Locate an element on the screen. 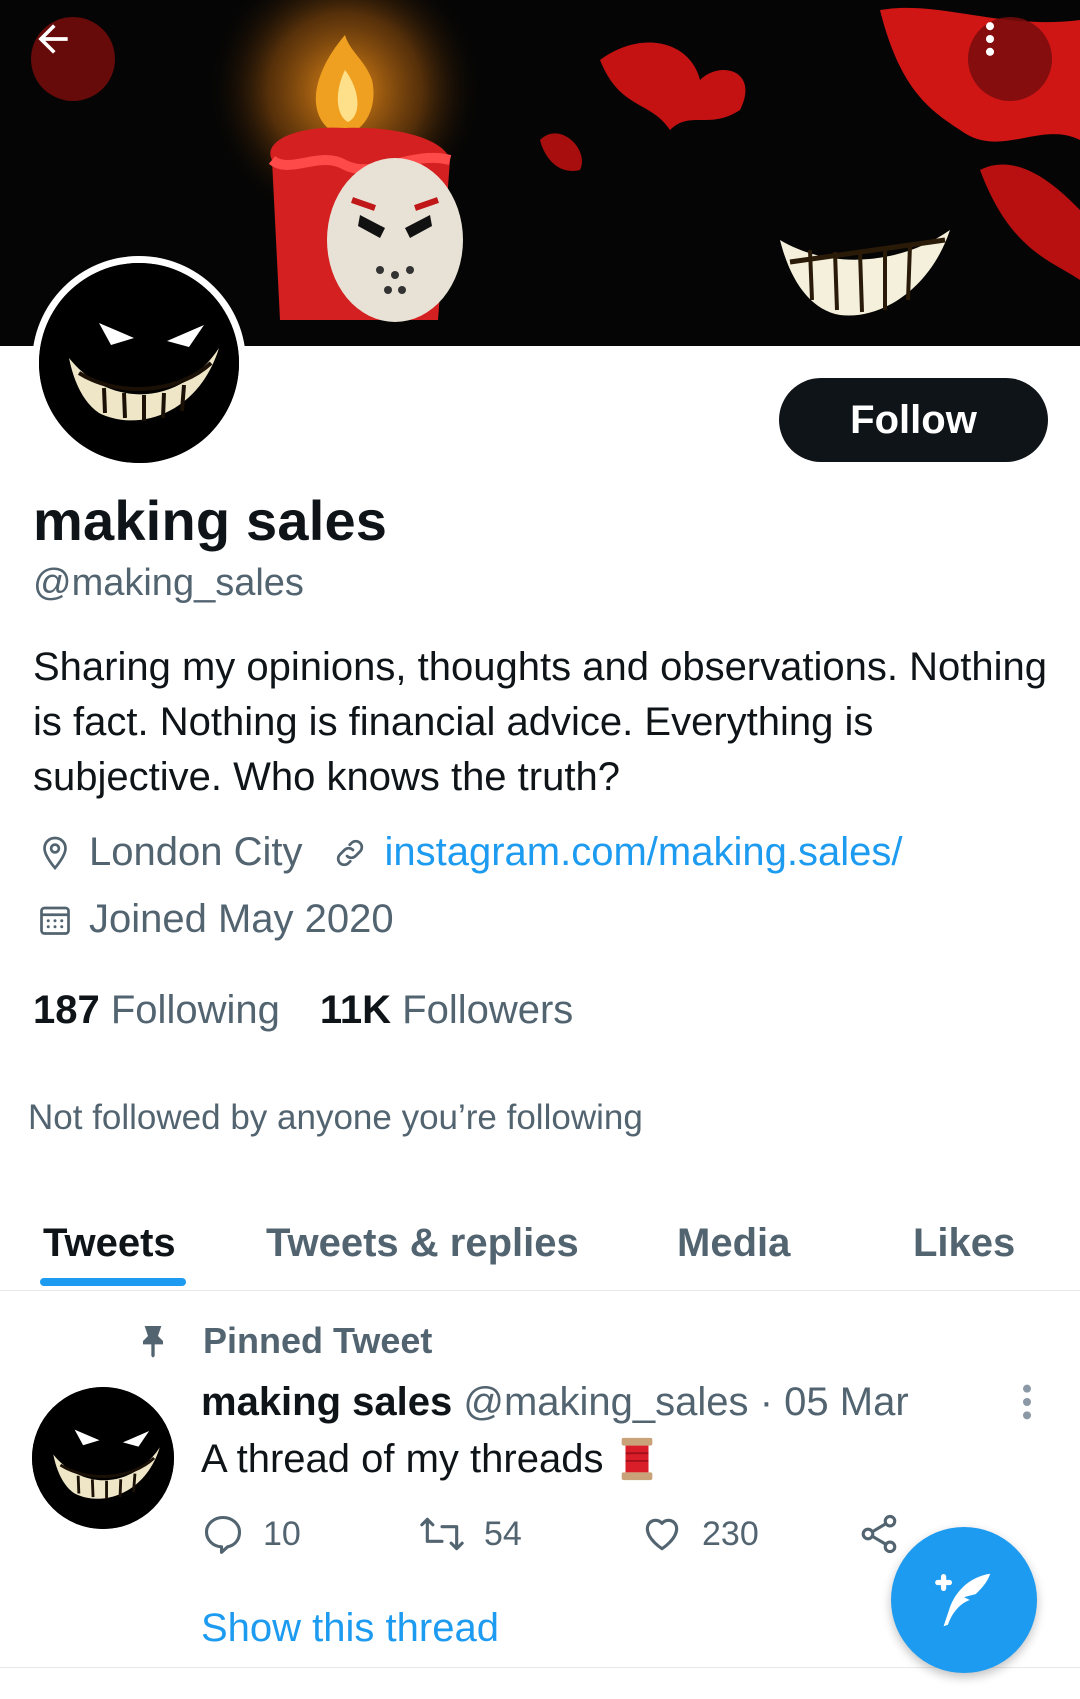  pin-icon is located at coordinates (153, 1341).